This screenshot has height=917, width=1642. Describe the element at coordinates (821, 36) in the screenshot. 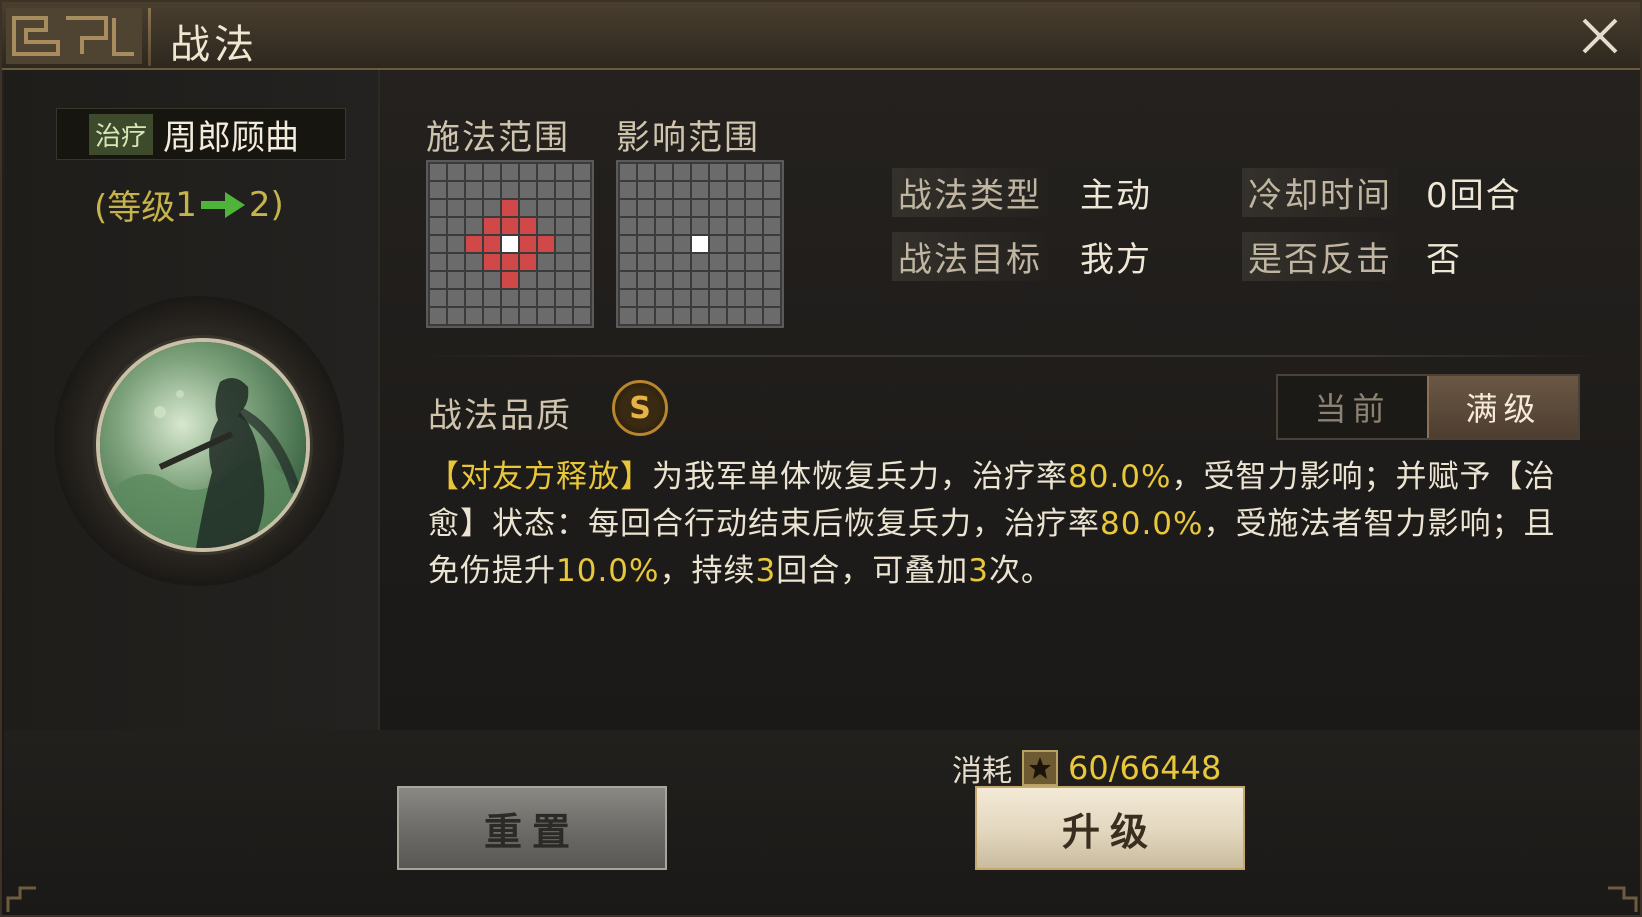

I see `title-bar: 战法` at that location.